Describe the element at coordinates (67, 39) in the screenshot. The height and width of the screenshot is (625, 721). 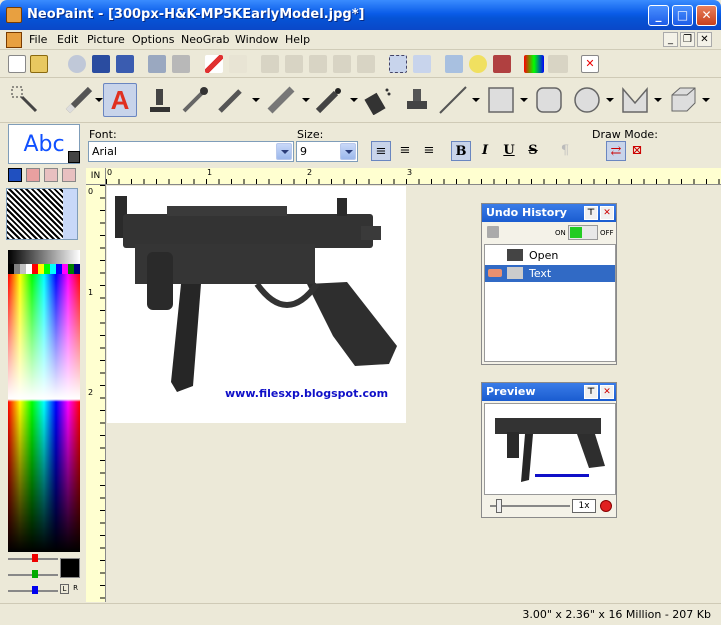
I see `menu-edit: Edit` at that location.